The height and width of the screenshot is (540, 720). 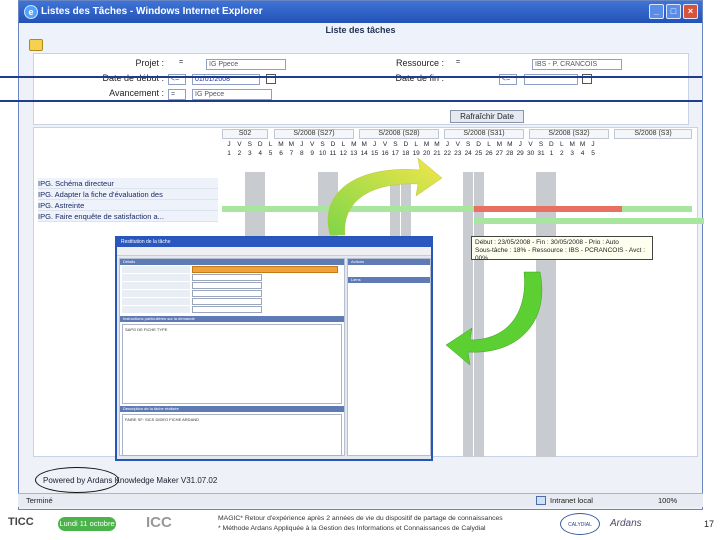 What do you see at coordinates (593, 149) in the screenshot?
I see `day-header: J 5` at bounding box center [593, 149].